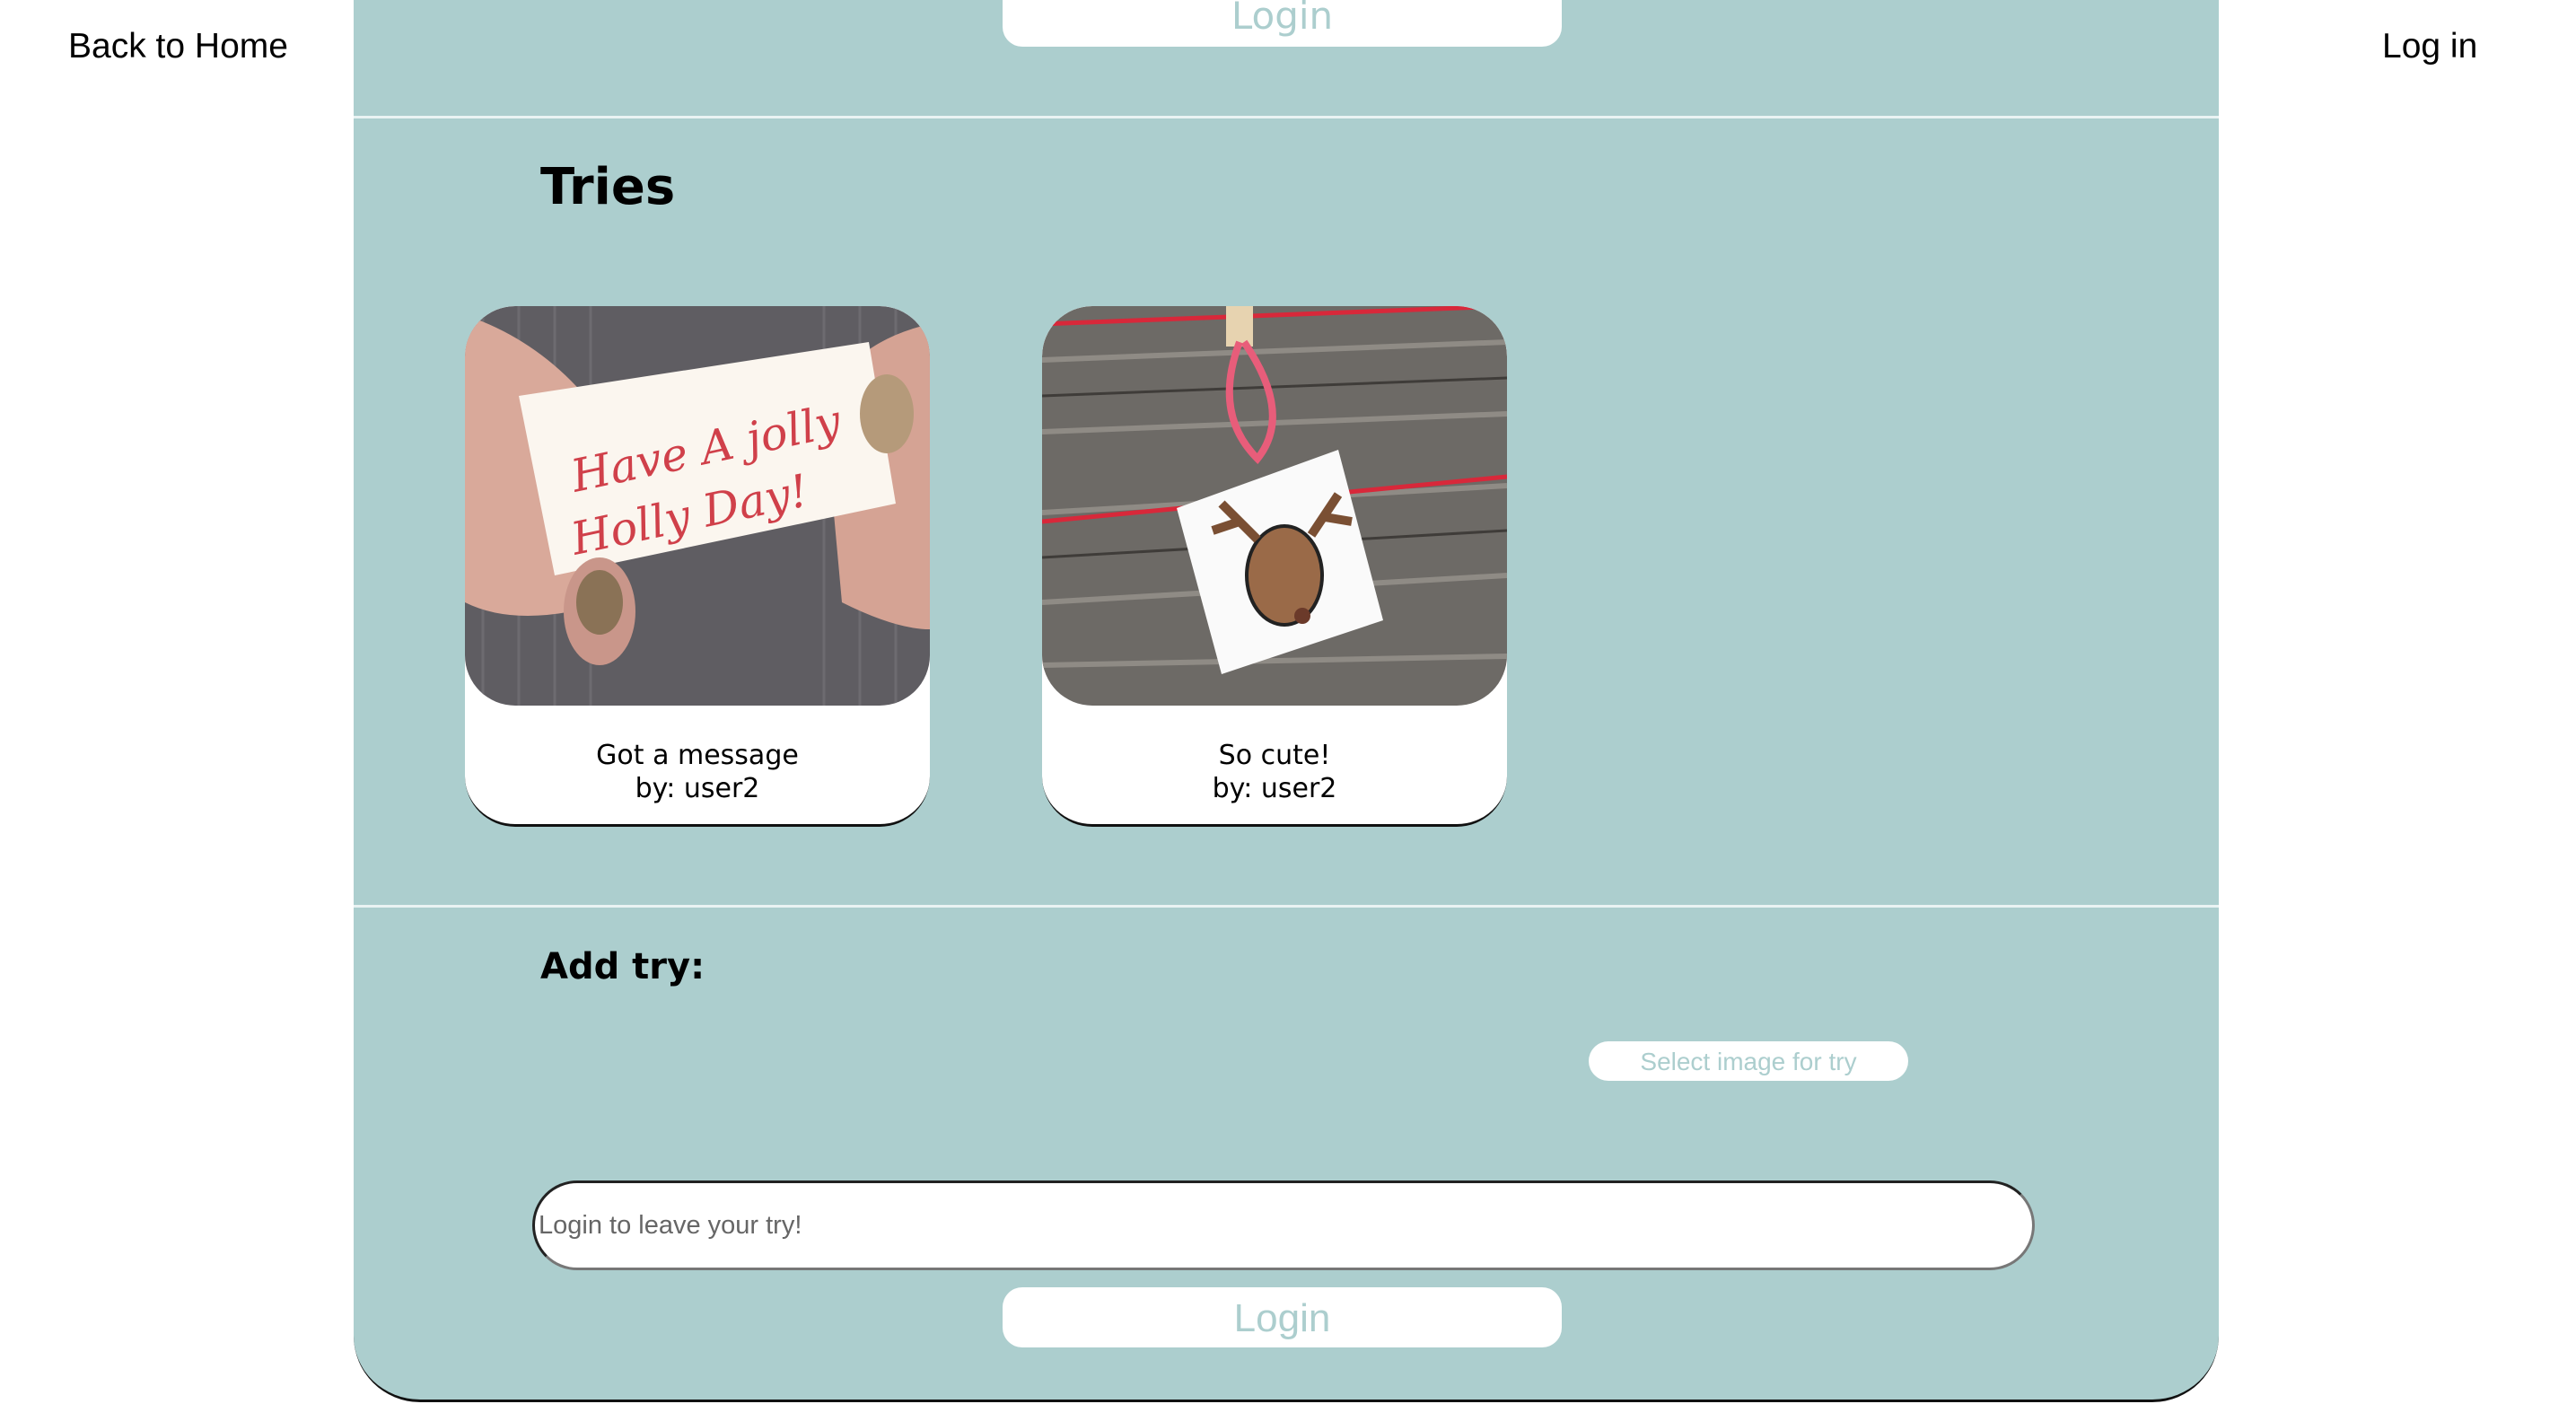  Describe the element at coordinates (697, 506) in the screenshot. I see `try-image: Have A jolly Holly Day!` at that location.